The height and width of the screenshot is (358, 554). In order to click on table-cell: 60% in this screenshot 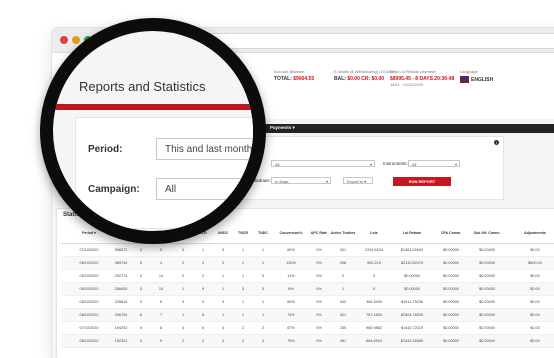, I will do `click(291, 302)`.